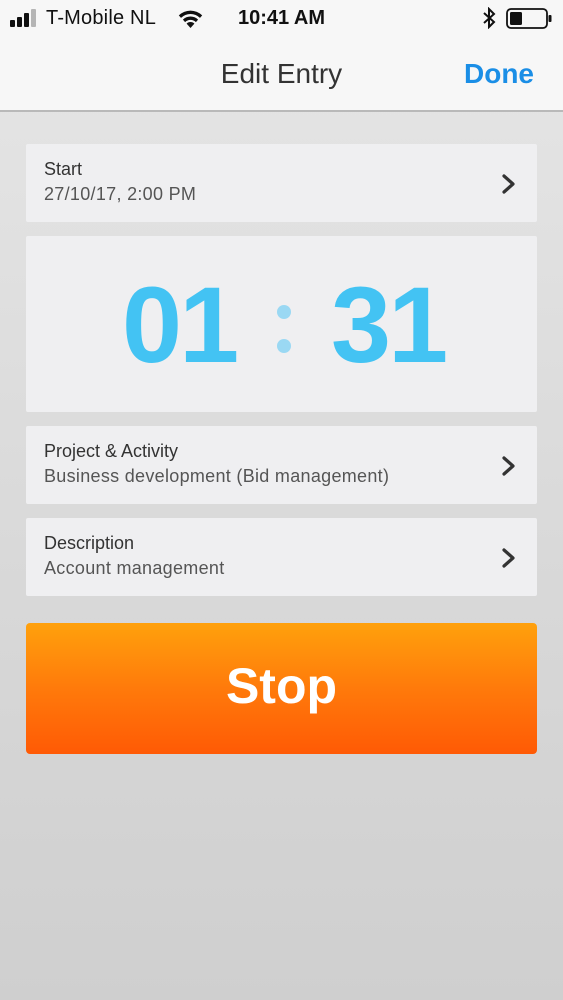 This screenshot has height=1000, width=563. What do you see at coordinates (284, 312) in the screenshot?
I see `timer-colon-top` at bounding box center [284, 312].